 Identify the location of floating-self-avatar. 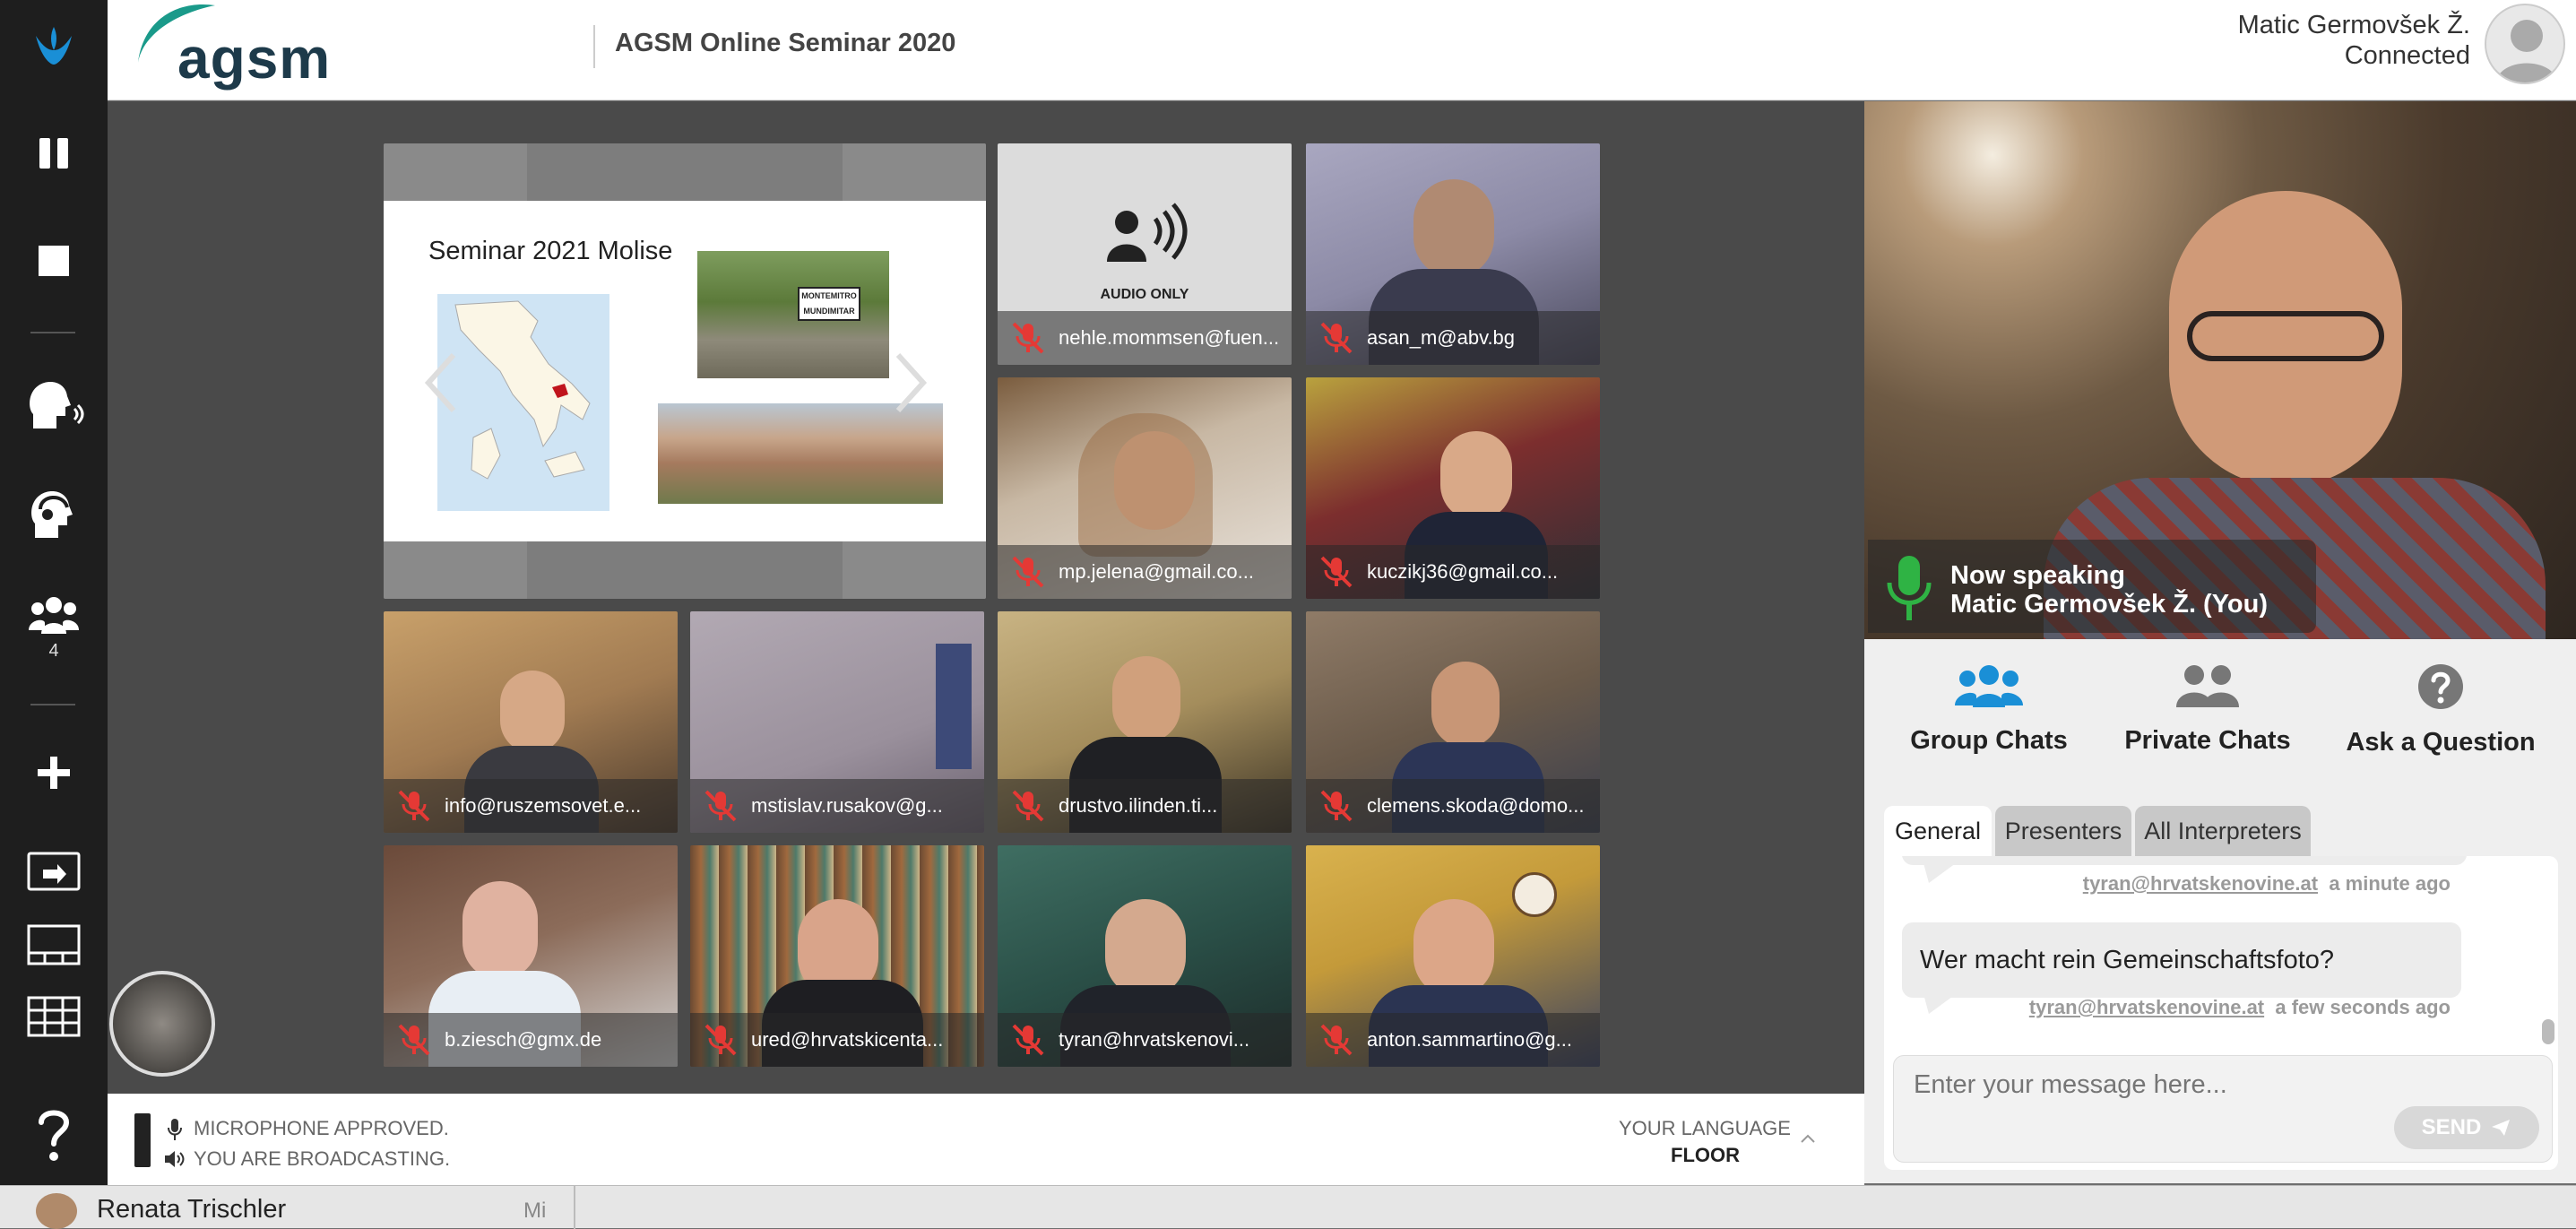
(162, 1024).